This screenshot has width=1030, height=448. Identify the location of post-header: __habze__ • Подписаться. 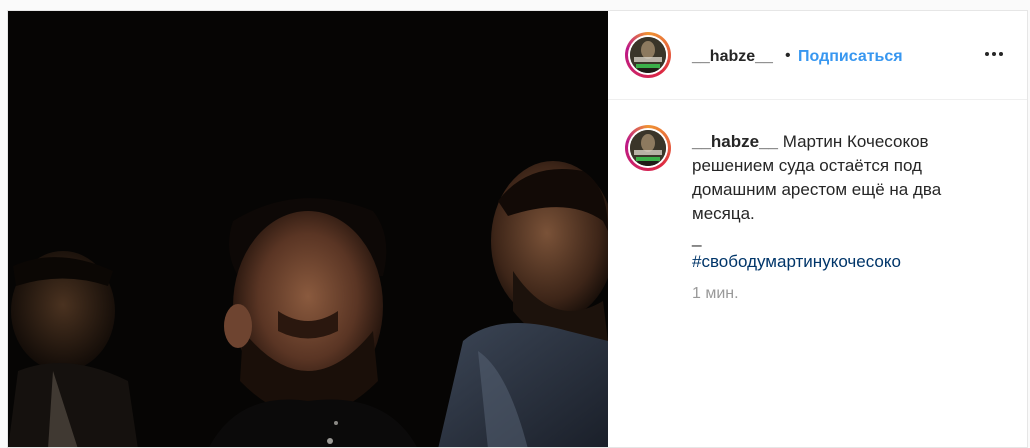
(817, 55).